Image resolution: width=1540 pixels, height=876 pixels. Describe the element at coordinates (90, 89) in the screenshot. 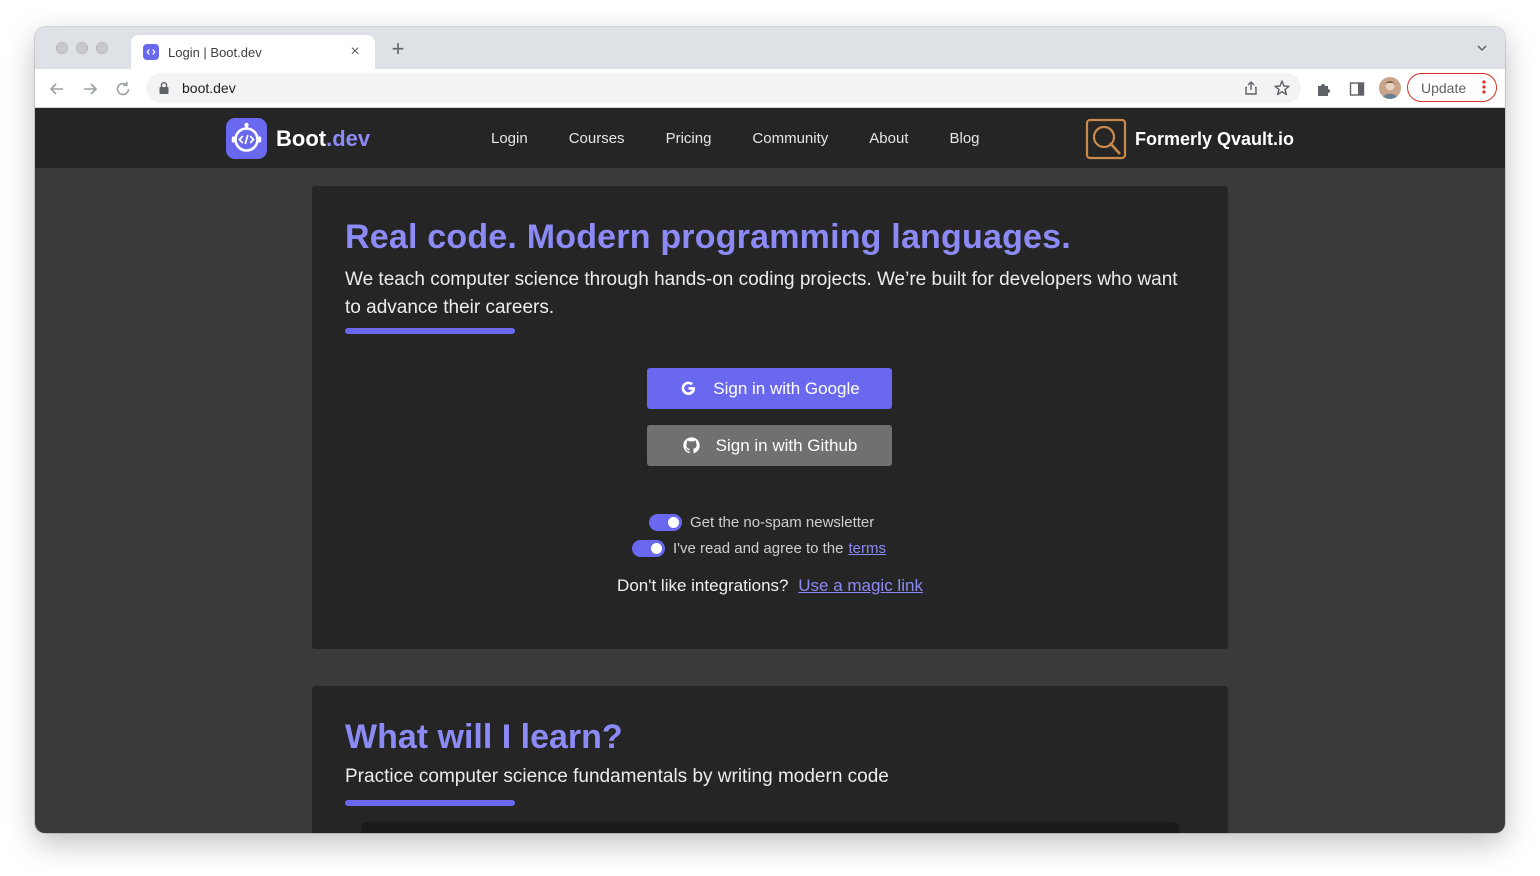

I see `forward-icon` at that location.